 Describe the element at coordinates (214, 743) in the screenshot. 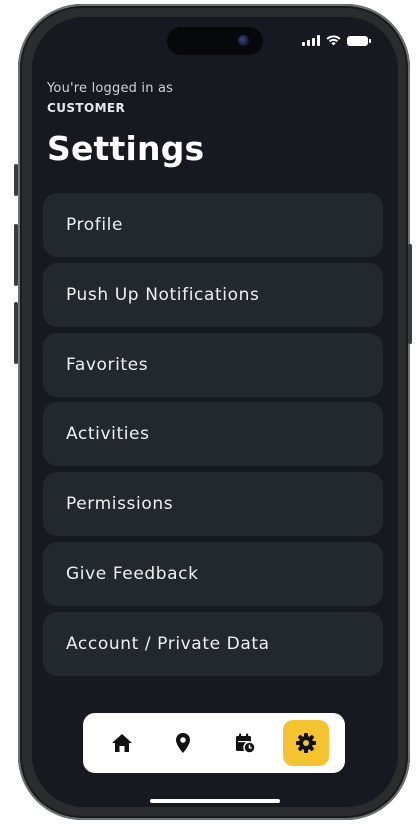

I see `bottom-tab-bar` at that location.